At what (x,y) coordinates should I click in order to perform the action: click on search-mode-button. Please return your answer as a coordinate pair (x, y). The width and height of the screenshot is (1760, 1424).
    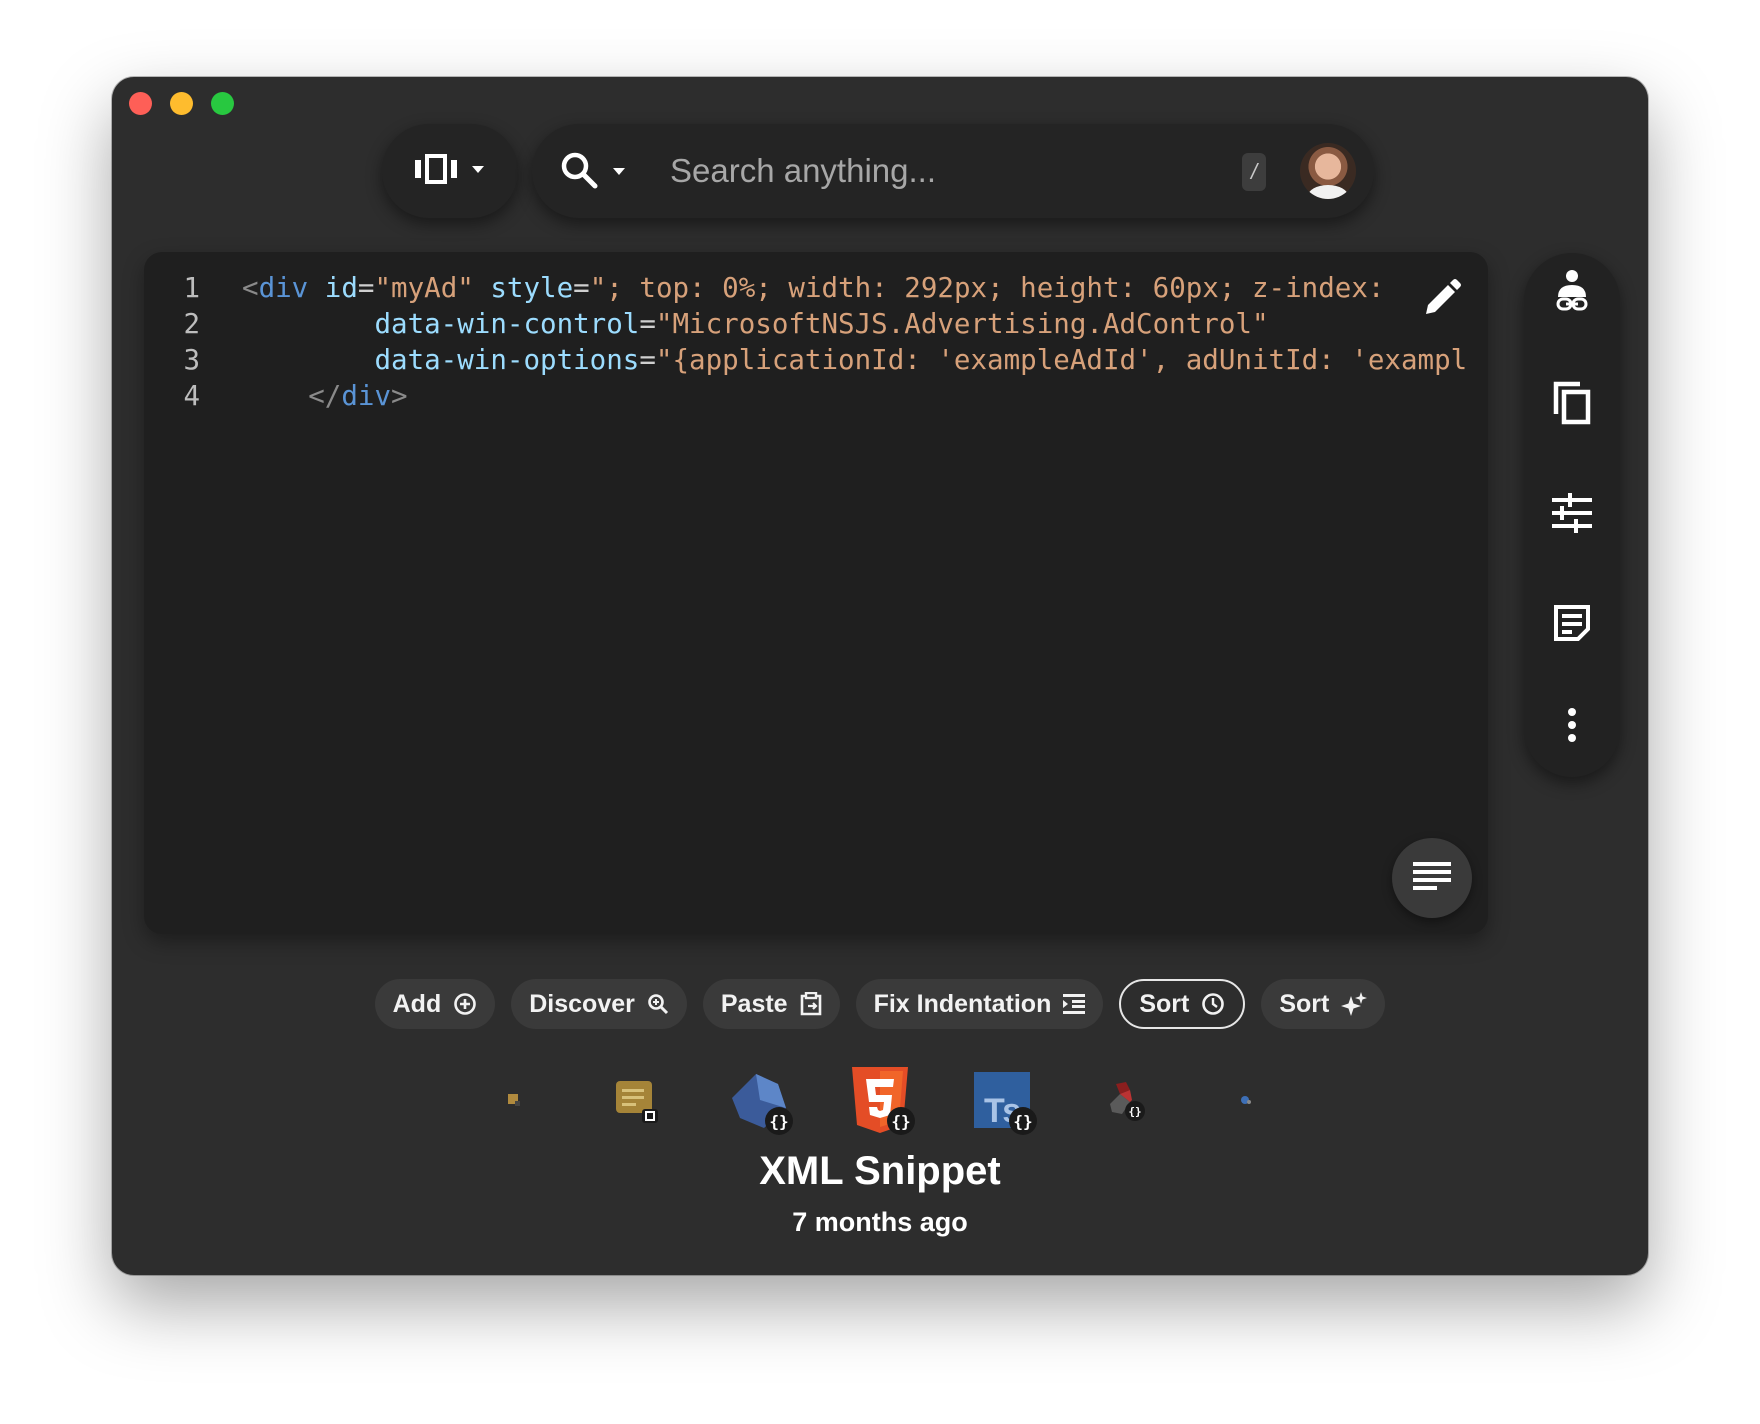
    Looking at the image, I should click on (593, 172).